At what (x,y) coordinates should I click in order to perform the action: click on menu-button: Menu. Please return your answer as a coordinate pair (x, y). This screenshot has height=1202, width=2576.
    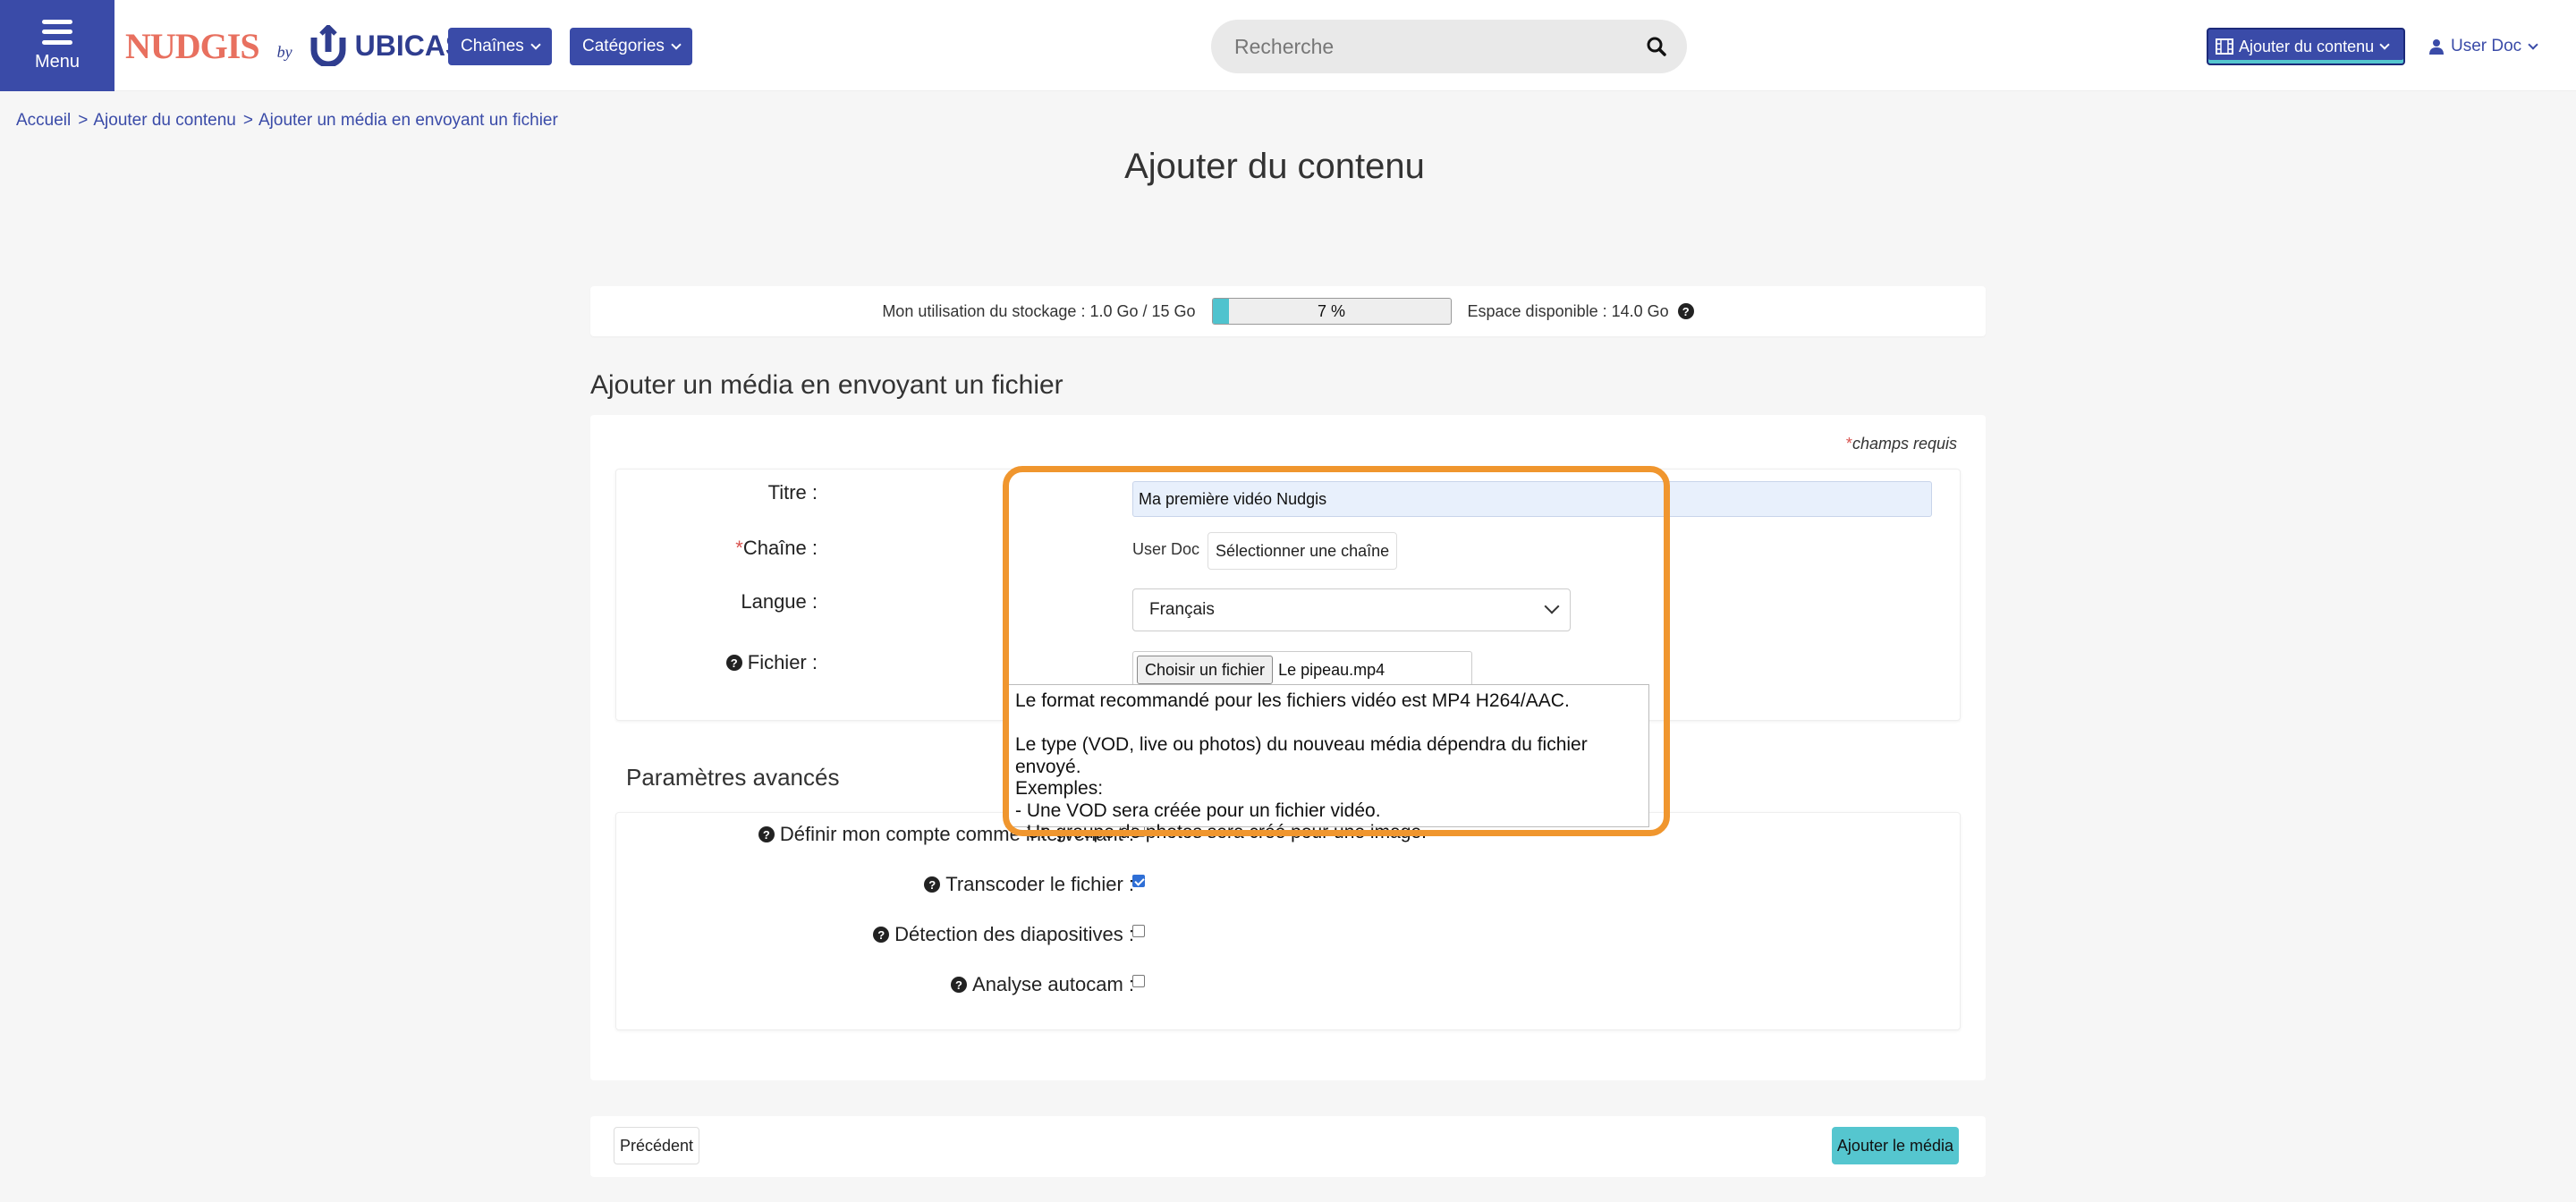
    Looking at the image, I should click on (57, 45).